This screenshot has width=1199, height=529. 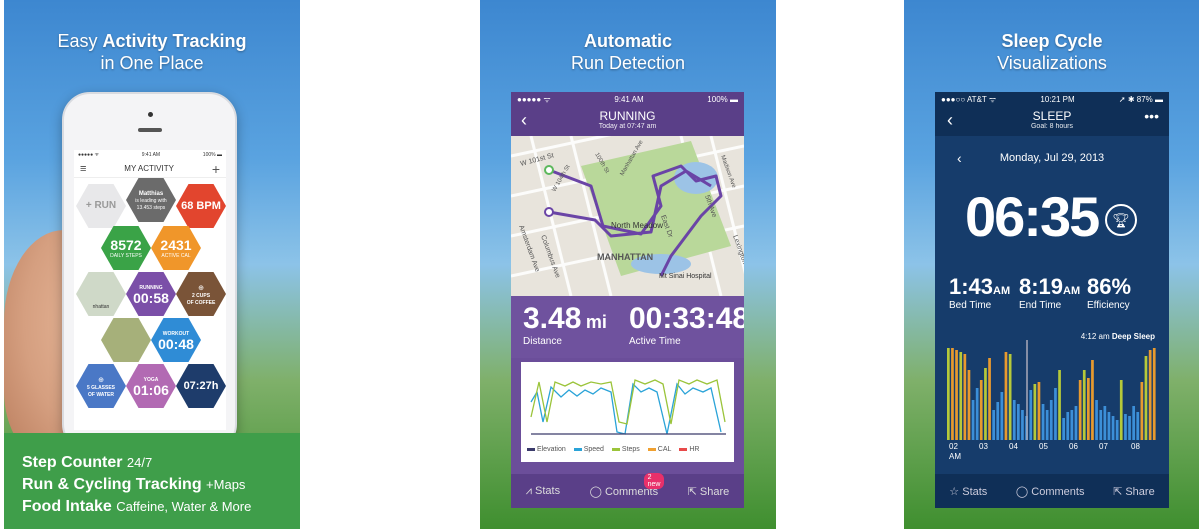 I want to click on hero-line-2: Run Detection, so click(x=628, y=63).